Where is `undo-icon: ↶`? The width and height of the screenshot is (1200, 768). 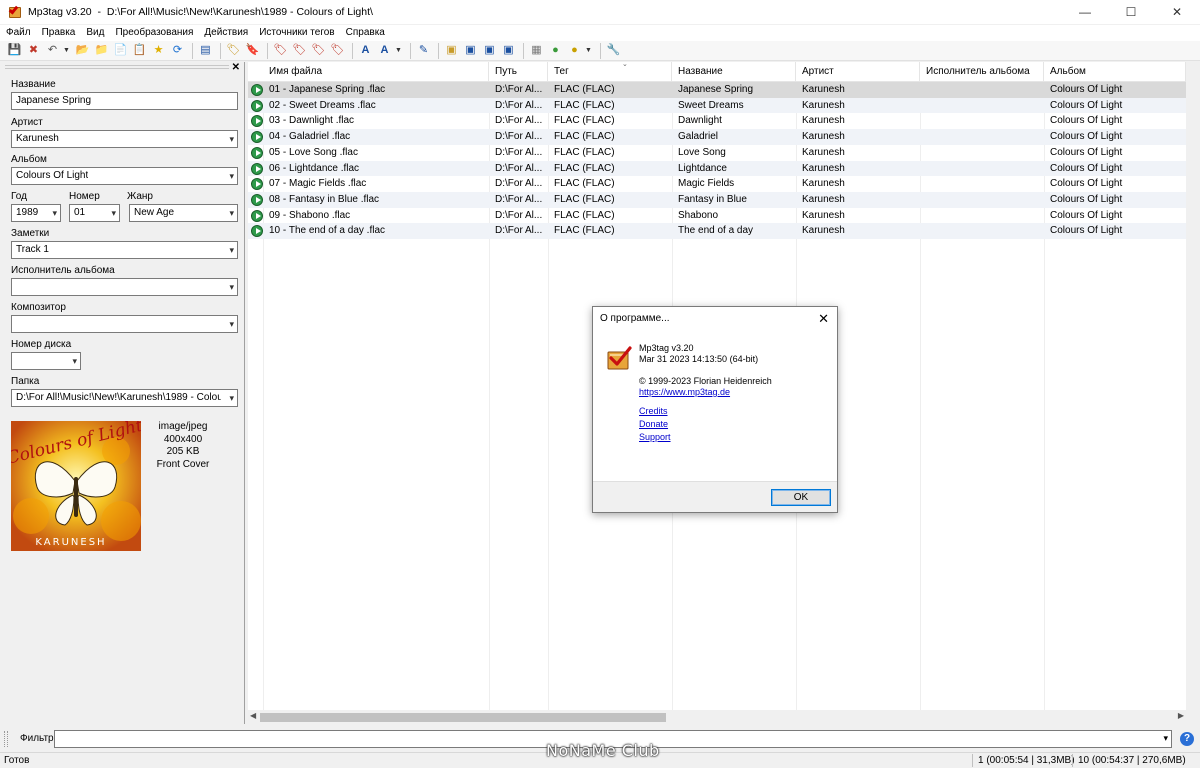 undo-icon: ↶ is located at coordinates (52, 50).